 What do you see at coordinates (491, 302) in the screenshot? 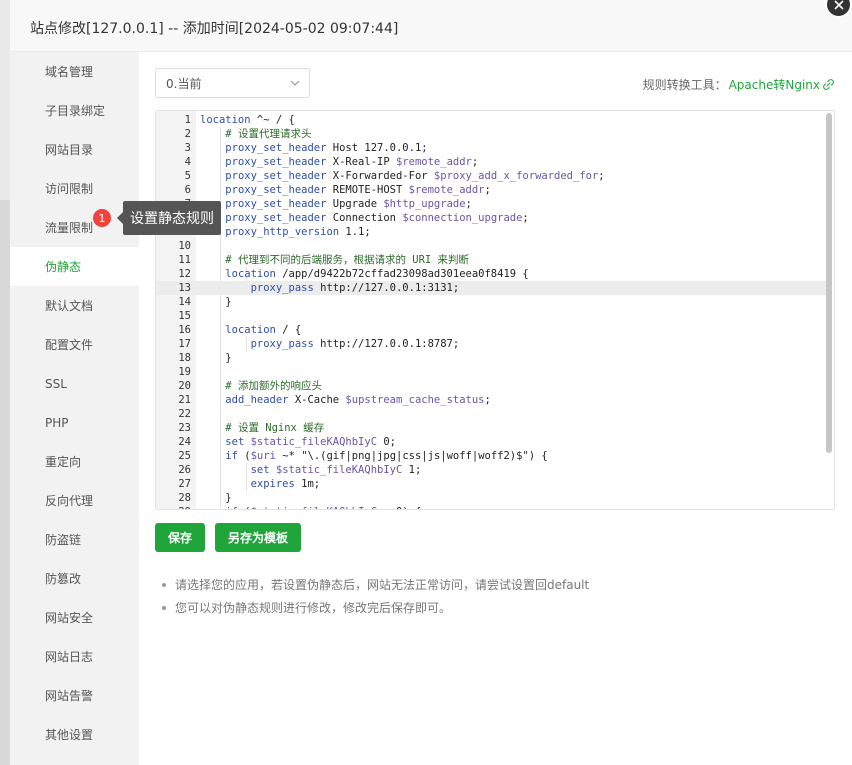
I see `code-line: 14 }` at bounding box center [491, 302].